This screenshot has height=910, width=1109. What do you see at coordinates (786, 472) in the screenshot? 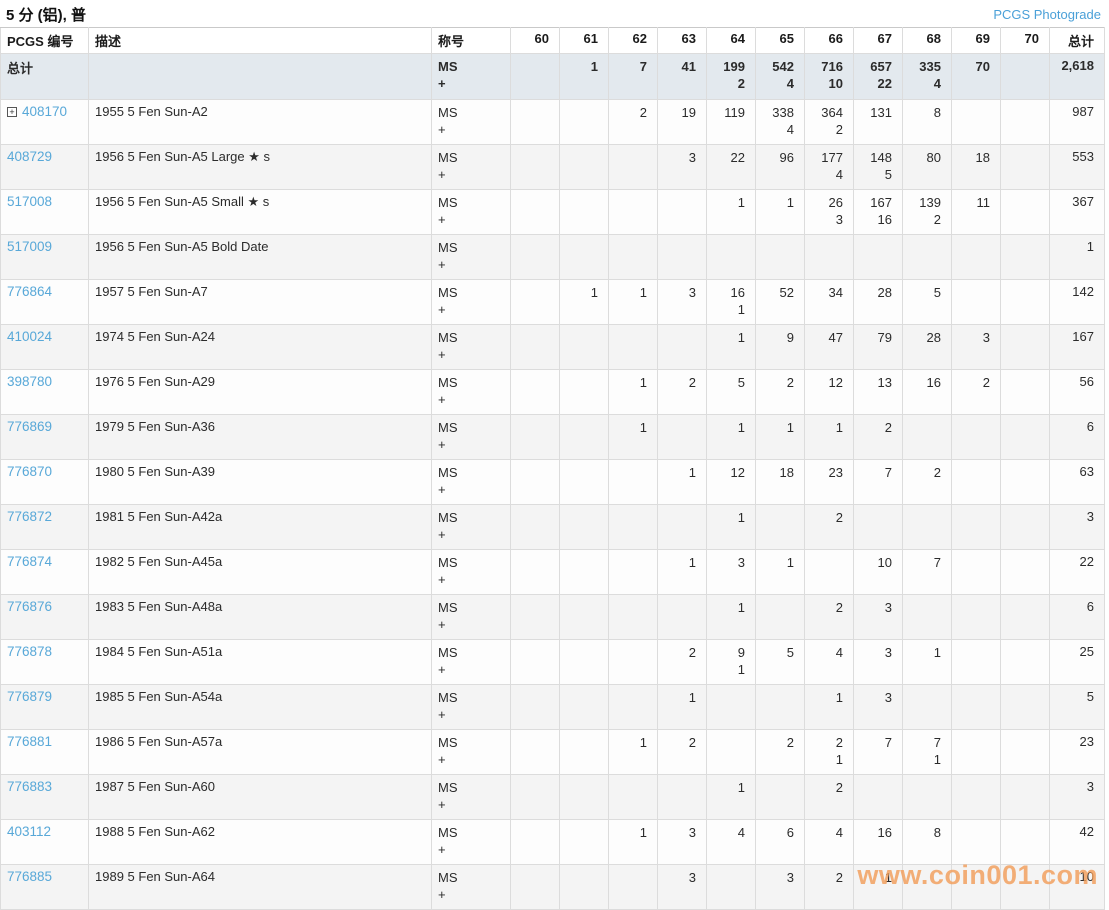
I see `grade-ms-count: 18` at bounding box center [786, 472].